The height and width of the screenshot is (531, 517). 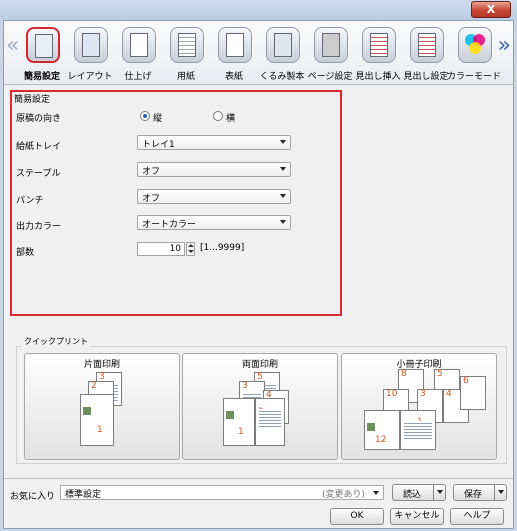 I want to click on tab-simple-settings: 簡易設定, so click(x=42, y=53).